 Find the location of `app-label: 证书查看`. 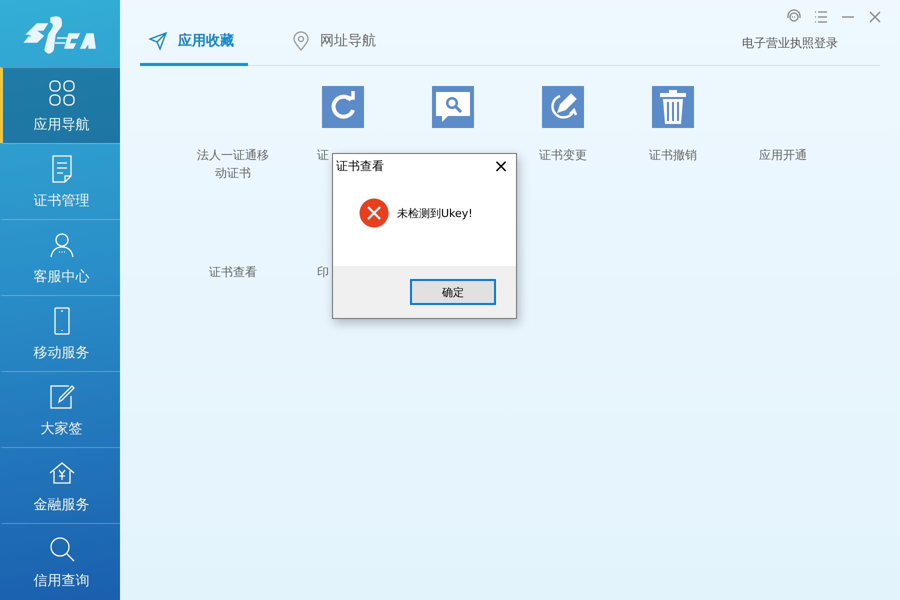

app-label: 证书查看 is located at coordinates (233, 272).